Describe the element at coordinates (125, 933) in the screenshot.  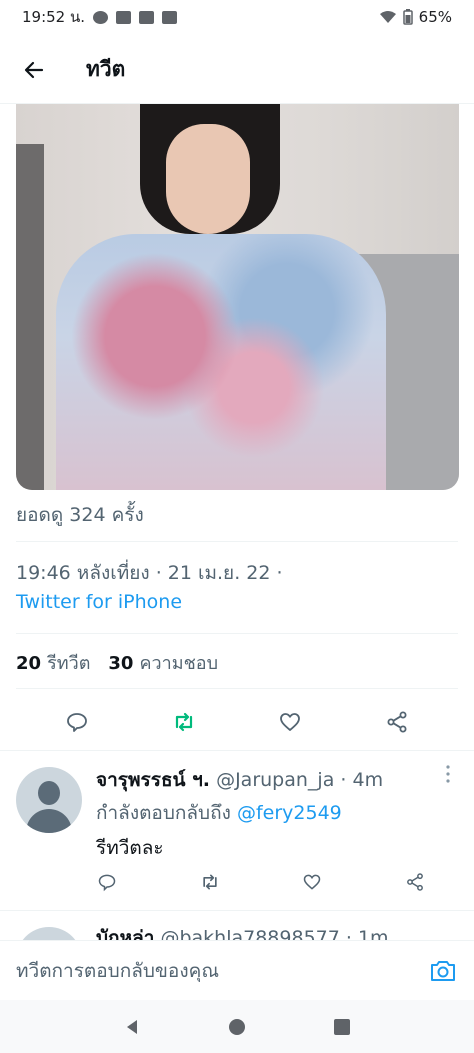
I see `reply-author-name: บักหล่า` at that location.